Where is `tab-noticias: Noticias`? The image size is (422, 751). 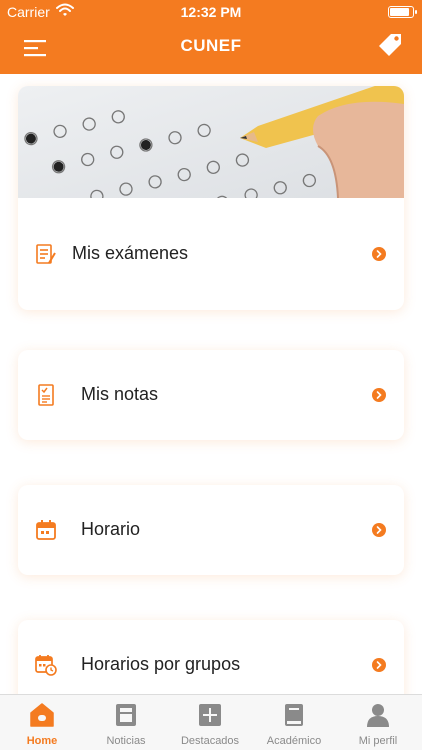 tab-noticias: Noticias is located at coordinates (126, 723).